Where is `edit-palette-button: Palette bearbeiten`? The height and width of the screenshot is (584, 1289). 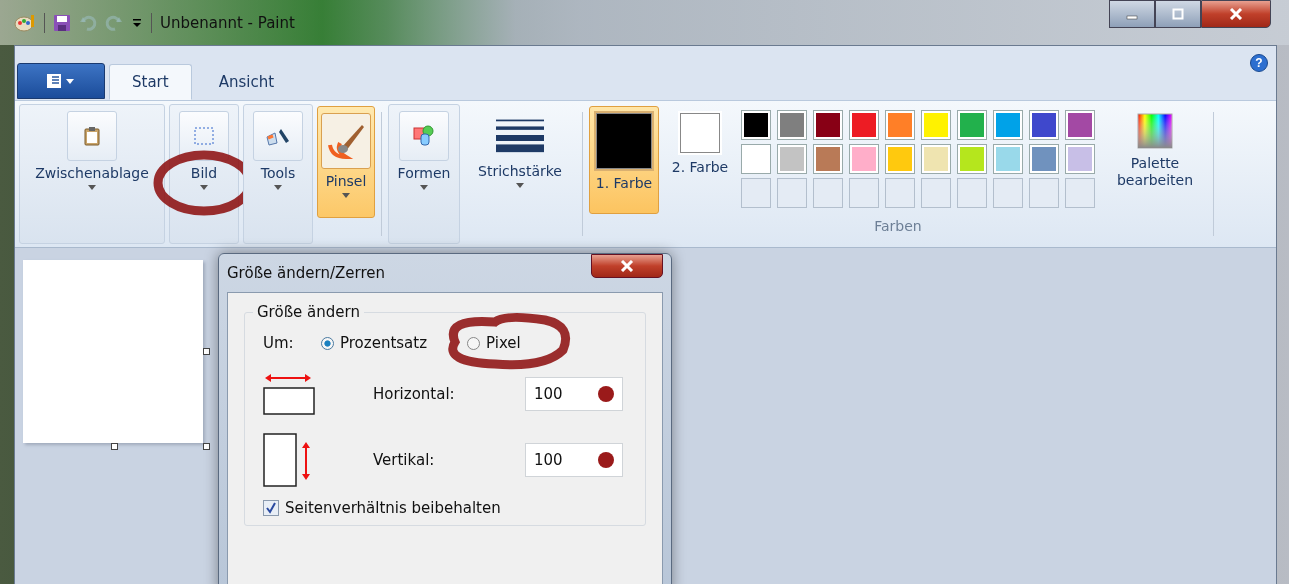 edit-palette-button: Palette bearbeiten is located at coordinates (1155, 160).